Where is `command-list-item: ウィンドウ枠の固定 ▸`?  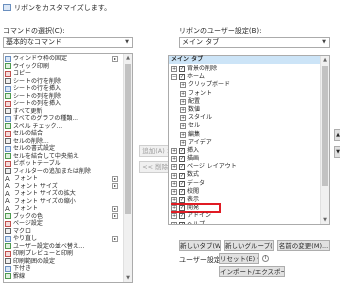 command-list-item: ウィンドウ枠の固定 ▸ is located at coordinates (63, 59).